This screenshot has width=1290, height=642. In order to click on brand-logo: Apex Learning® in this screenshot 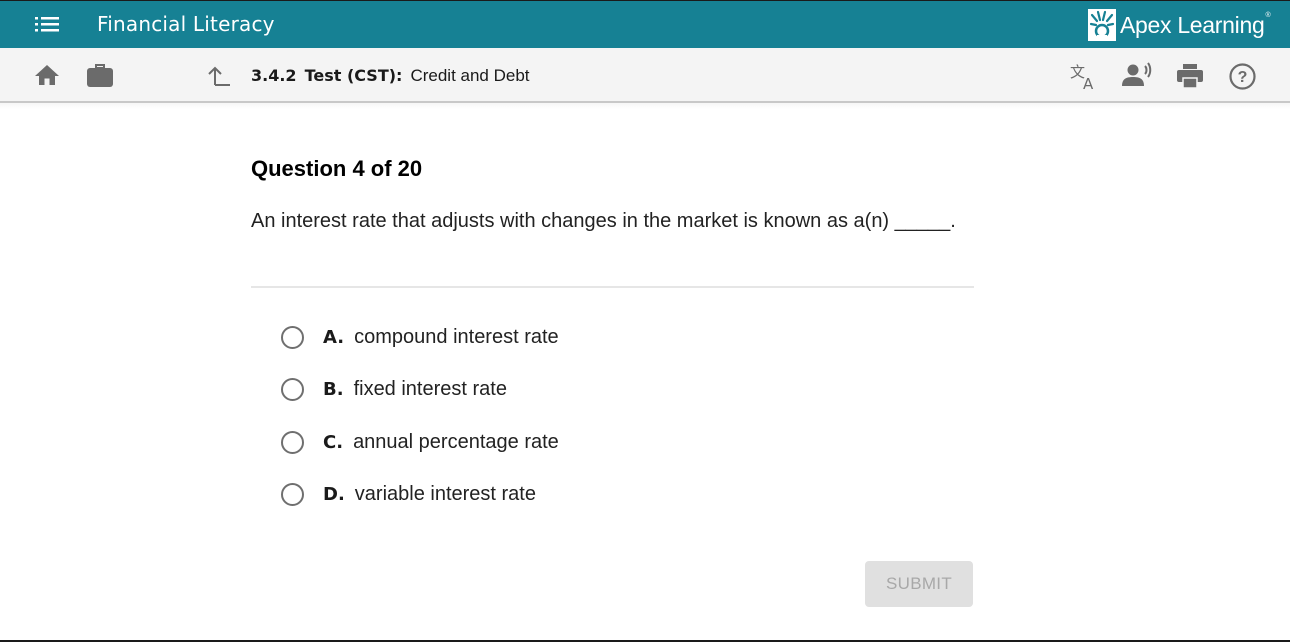, I will do `click(1179, 25)`.